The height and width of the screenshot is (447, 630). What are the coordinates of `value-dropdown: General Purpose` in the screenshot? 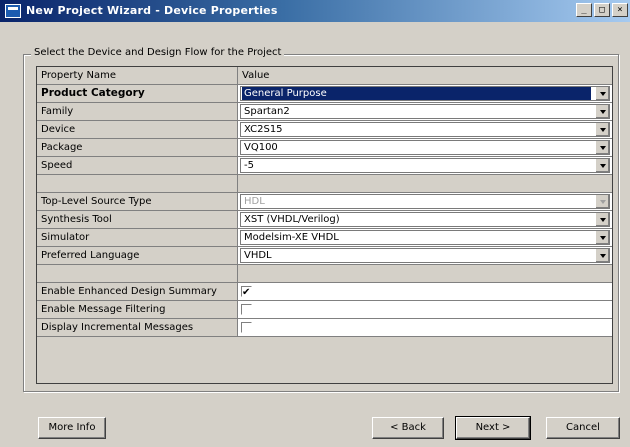 It's located at (425, 93).